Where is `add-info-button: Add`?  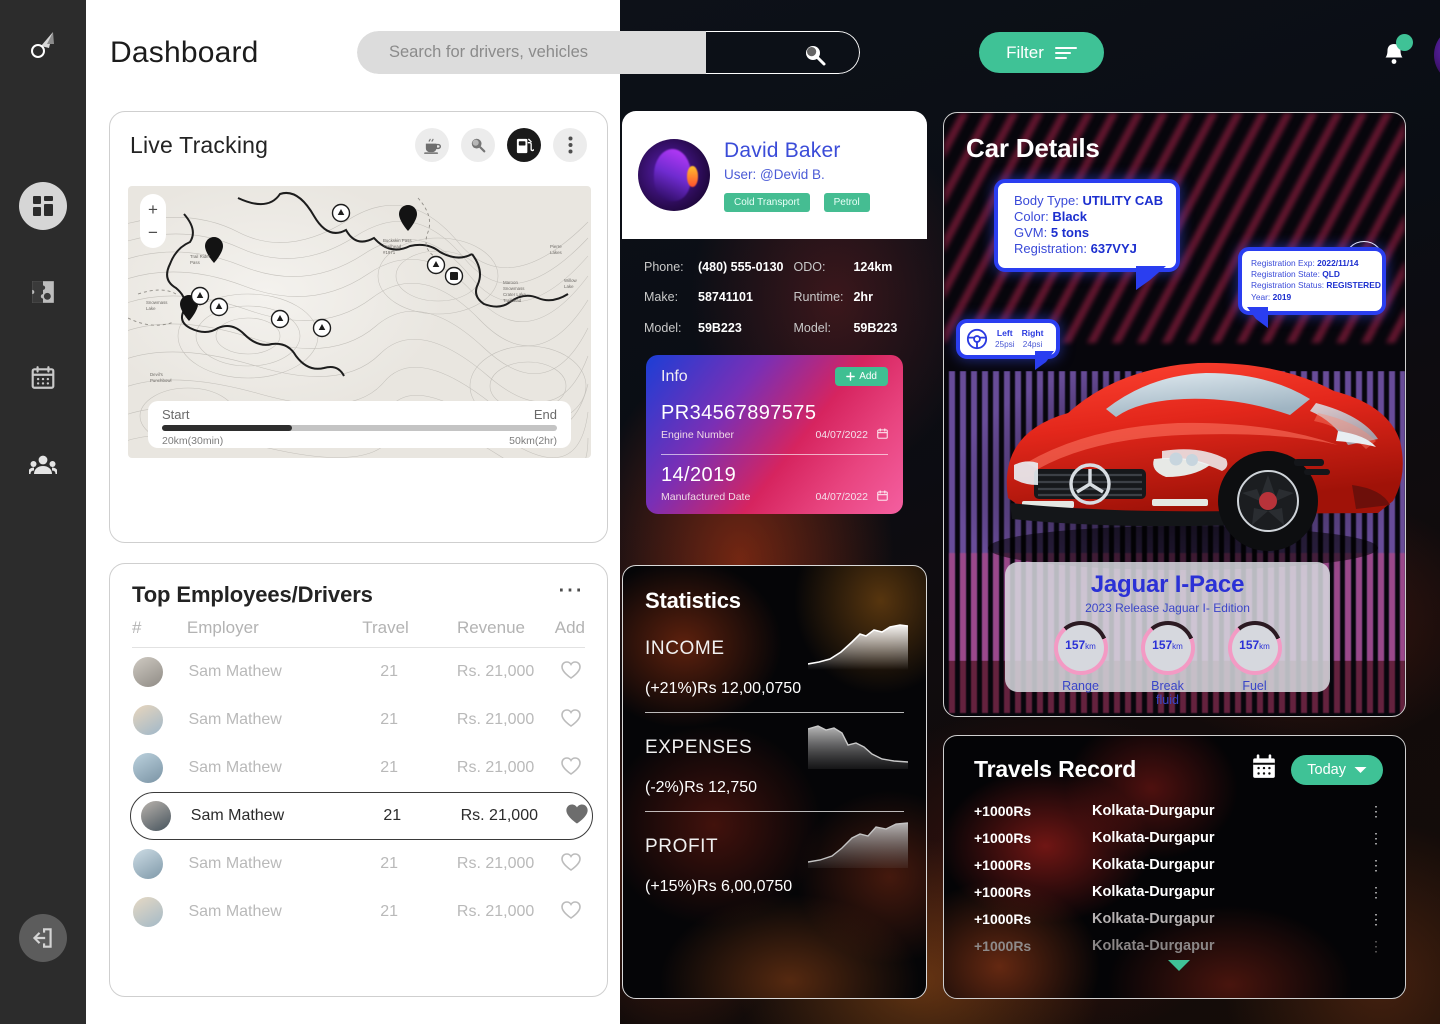
add-info-button: Add is located at coordinates (861, 376).